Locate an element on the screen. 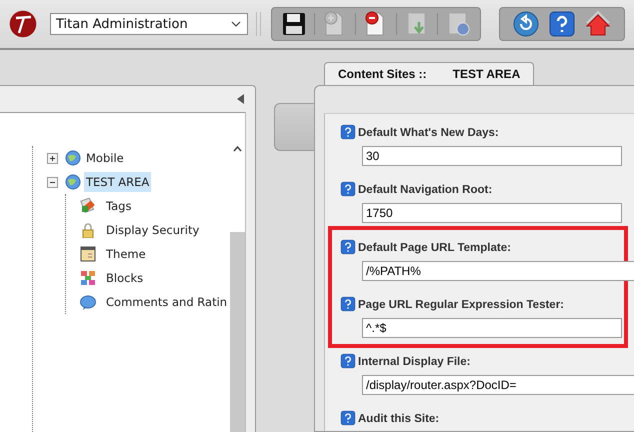 Image resolution: width=634 pixels, height=432 pixels. tree-item: Theme is located at coordinates (126, 254).